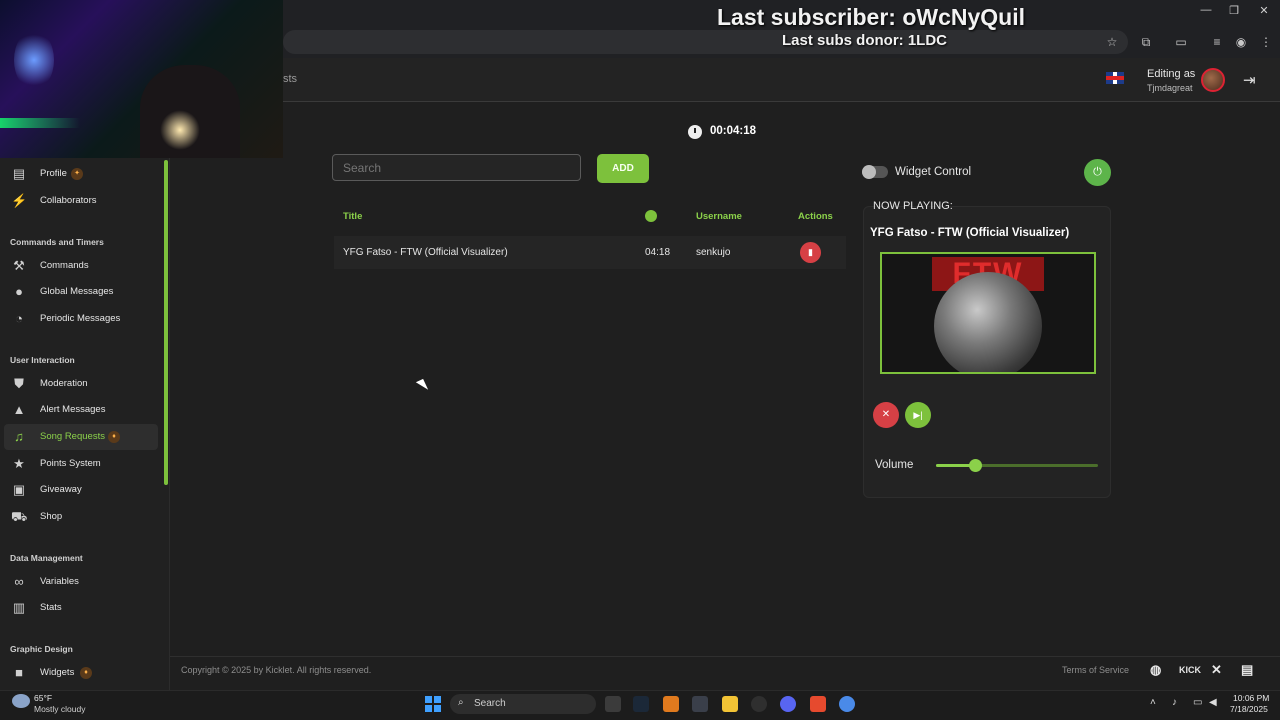  I want to click on bar-chart-icon: ▥, so click(19, 607).